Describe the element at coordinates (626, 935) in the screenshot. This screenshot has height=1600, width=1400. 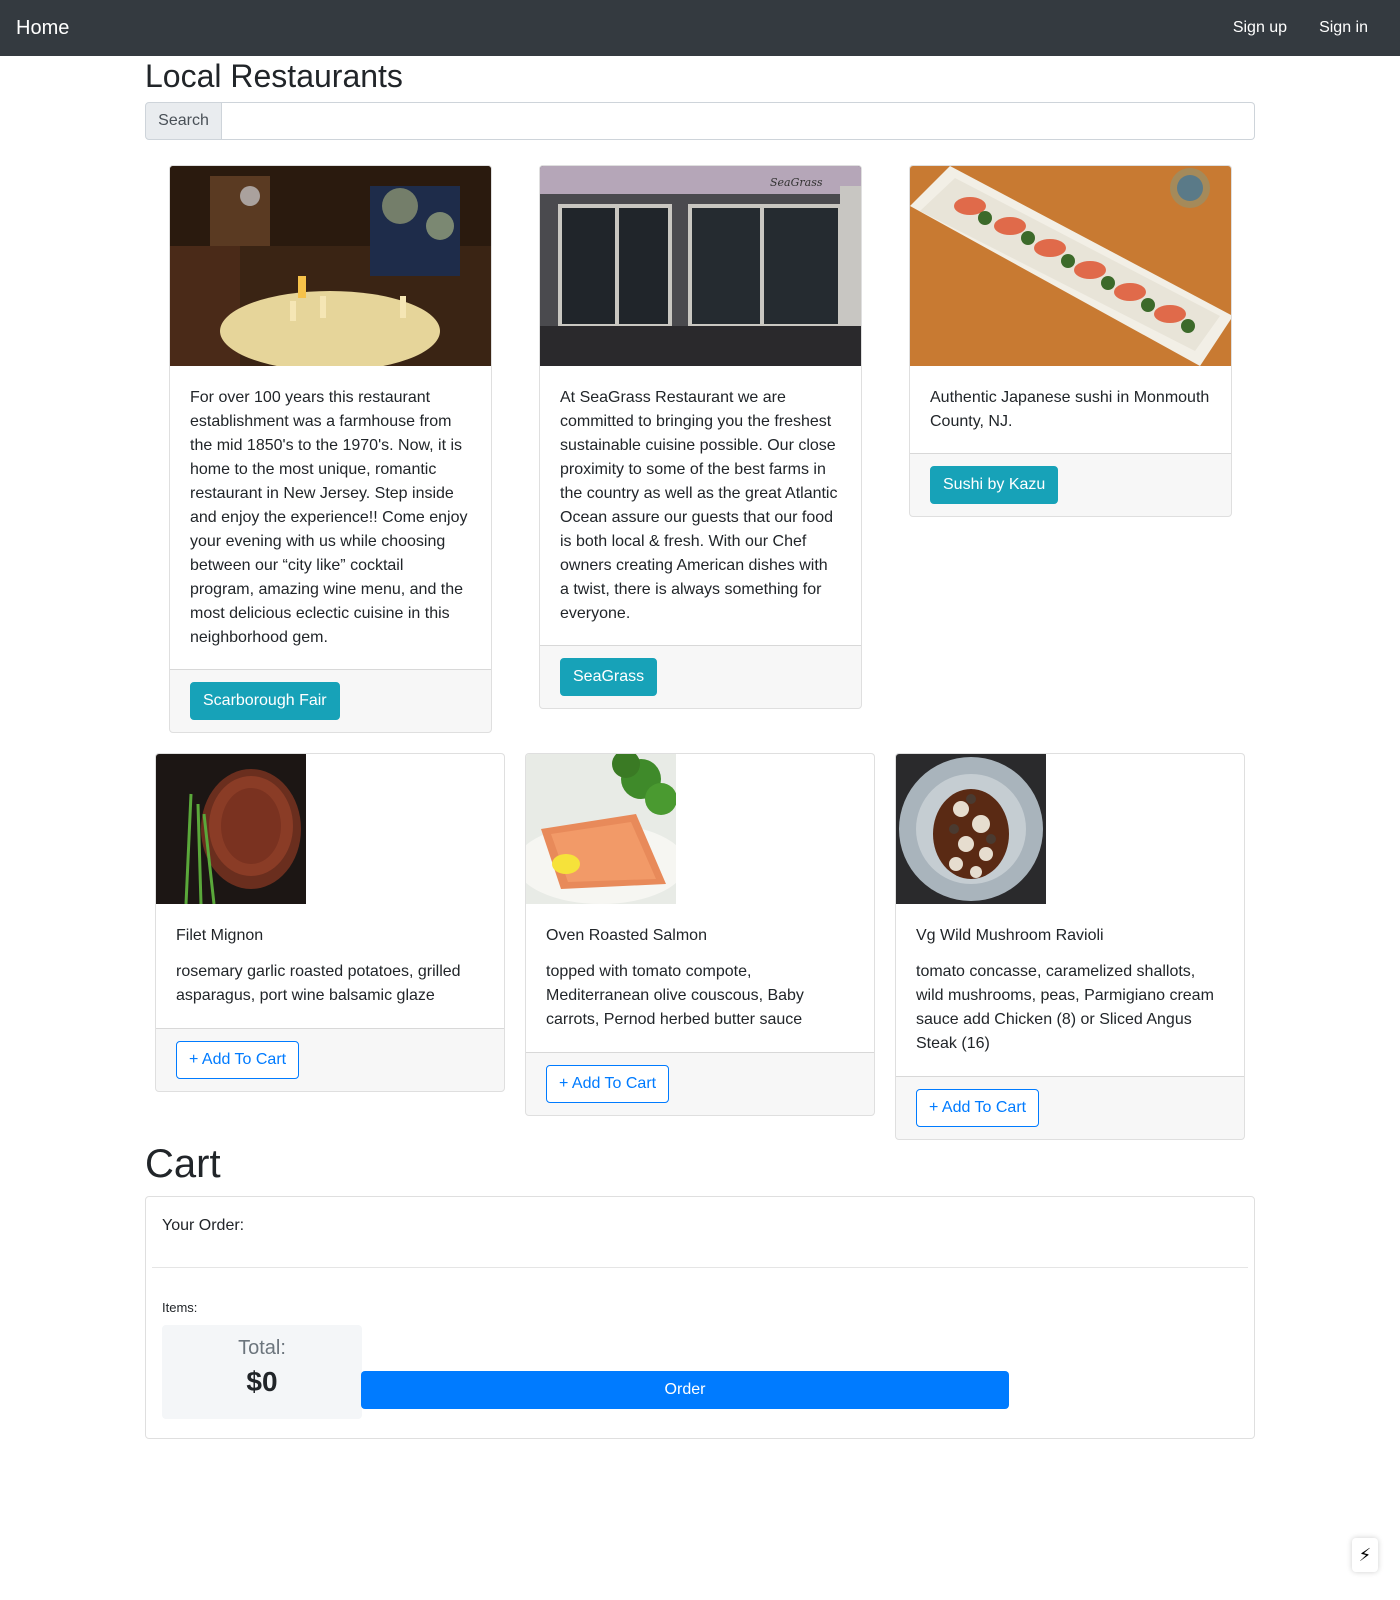
I see `menu-item-name: Oven Roasted Salmon` at that location.